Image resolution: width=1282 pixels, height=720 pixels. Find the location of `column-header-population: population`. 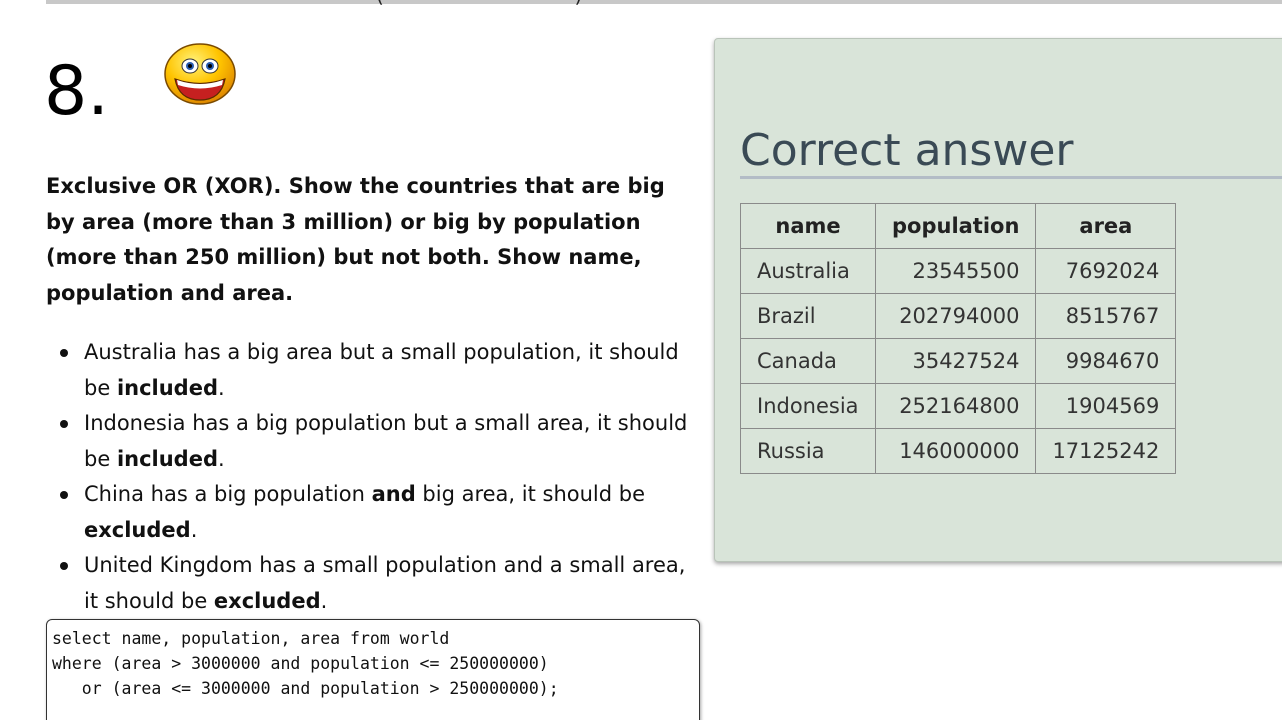

column-header-population: population is located at coordinates (955, 226).